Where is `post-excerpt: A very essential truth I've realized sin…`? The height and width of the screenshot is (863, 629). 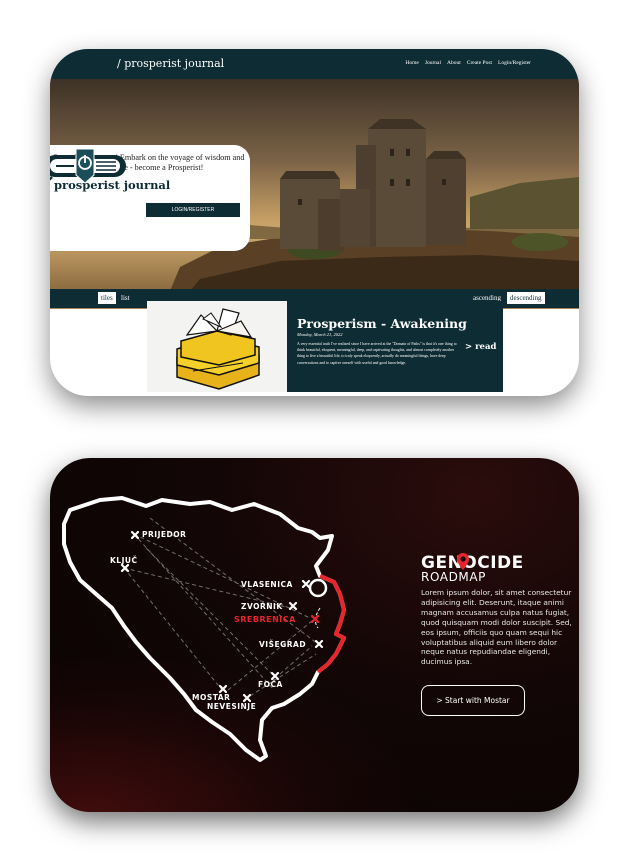 post-excerpt: A very essential truth I've realized sin… is located at coordinates (377, 353).